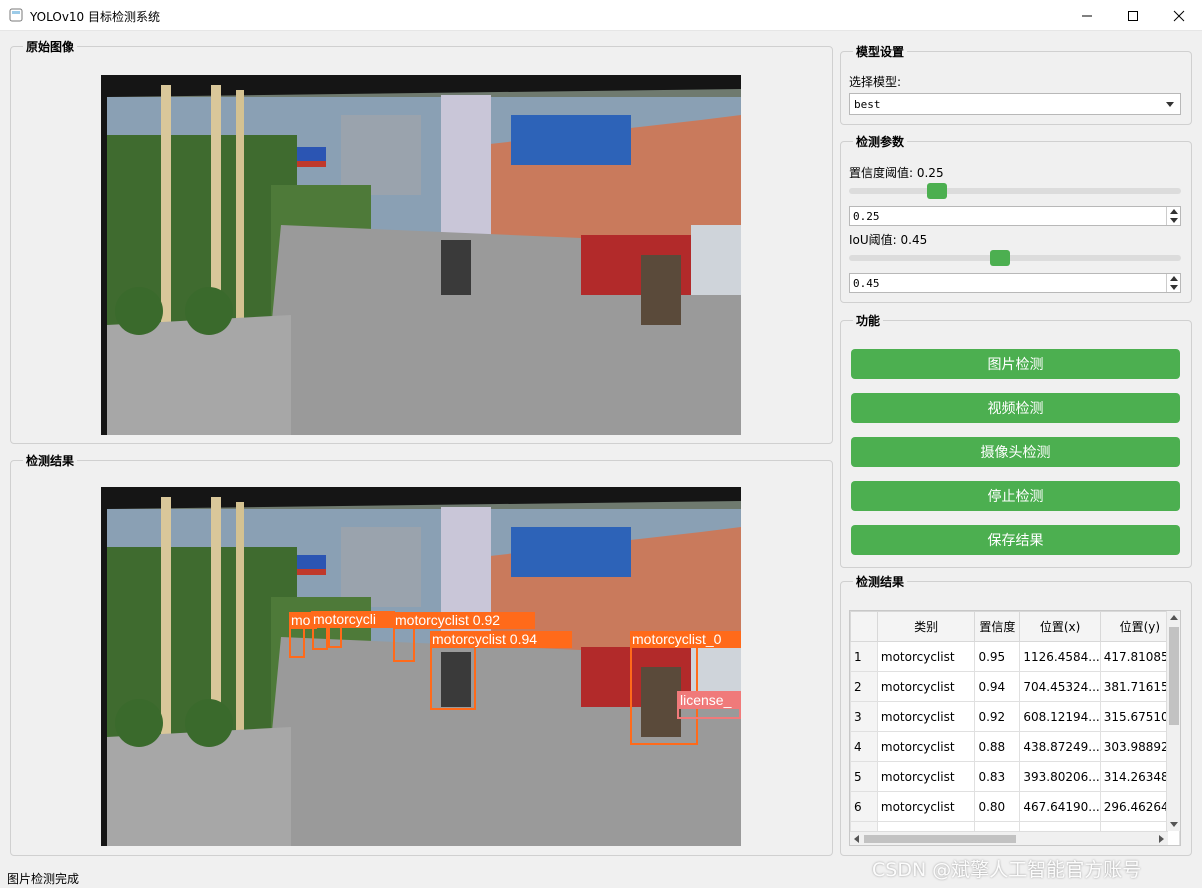 This screenshot has height=888, width=1202. Describe the element at coordinates (880, 581) in the screenshot. I see `results-title: 检测结果` at that location.